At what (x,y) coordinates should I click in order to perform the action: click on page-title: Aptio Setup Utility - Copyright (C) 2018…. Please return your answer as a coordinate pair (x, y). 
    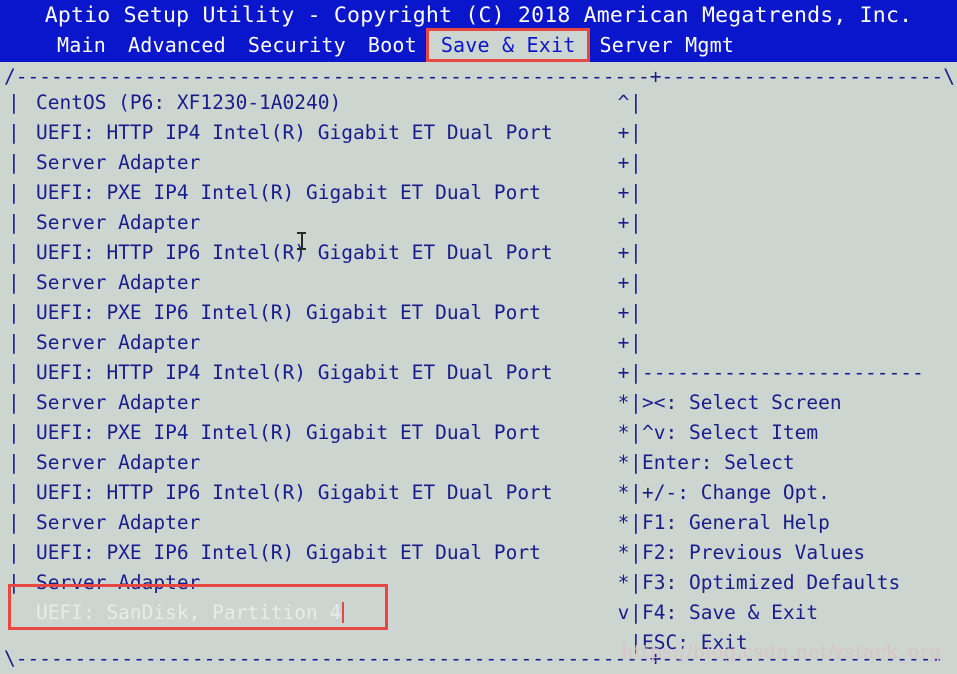
    Looking at the image, I should click on (478, 15).